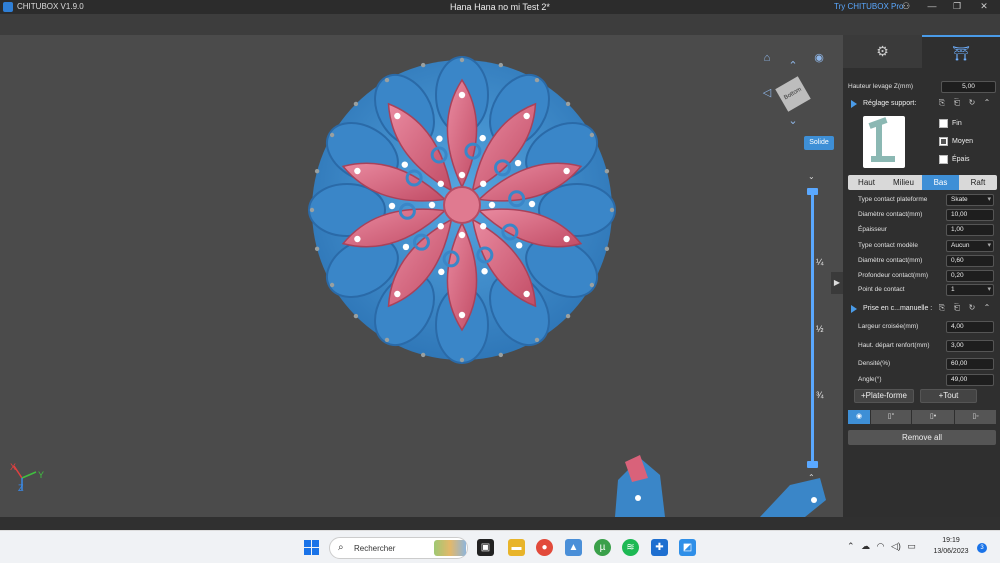  What do you see at coordinates (398, 548) in the screenshot?
I see `taskbar-search: ⌕ Rechercher` at bounding box center [398, 548].